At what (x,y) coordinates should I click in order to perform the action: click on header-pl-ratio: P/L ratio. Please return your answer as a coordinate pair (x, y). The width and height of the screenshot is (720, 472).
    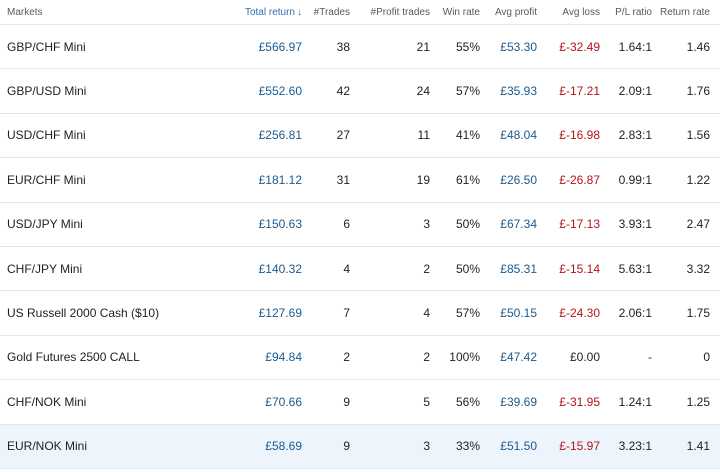
    Looking at the image, I should click on (626, 12).